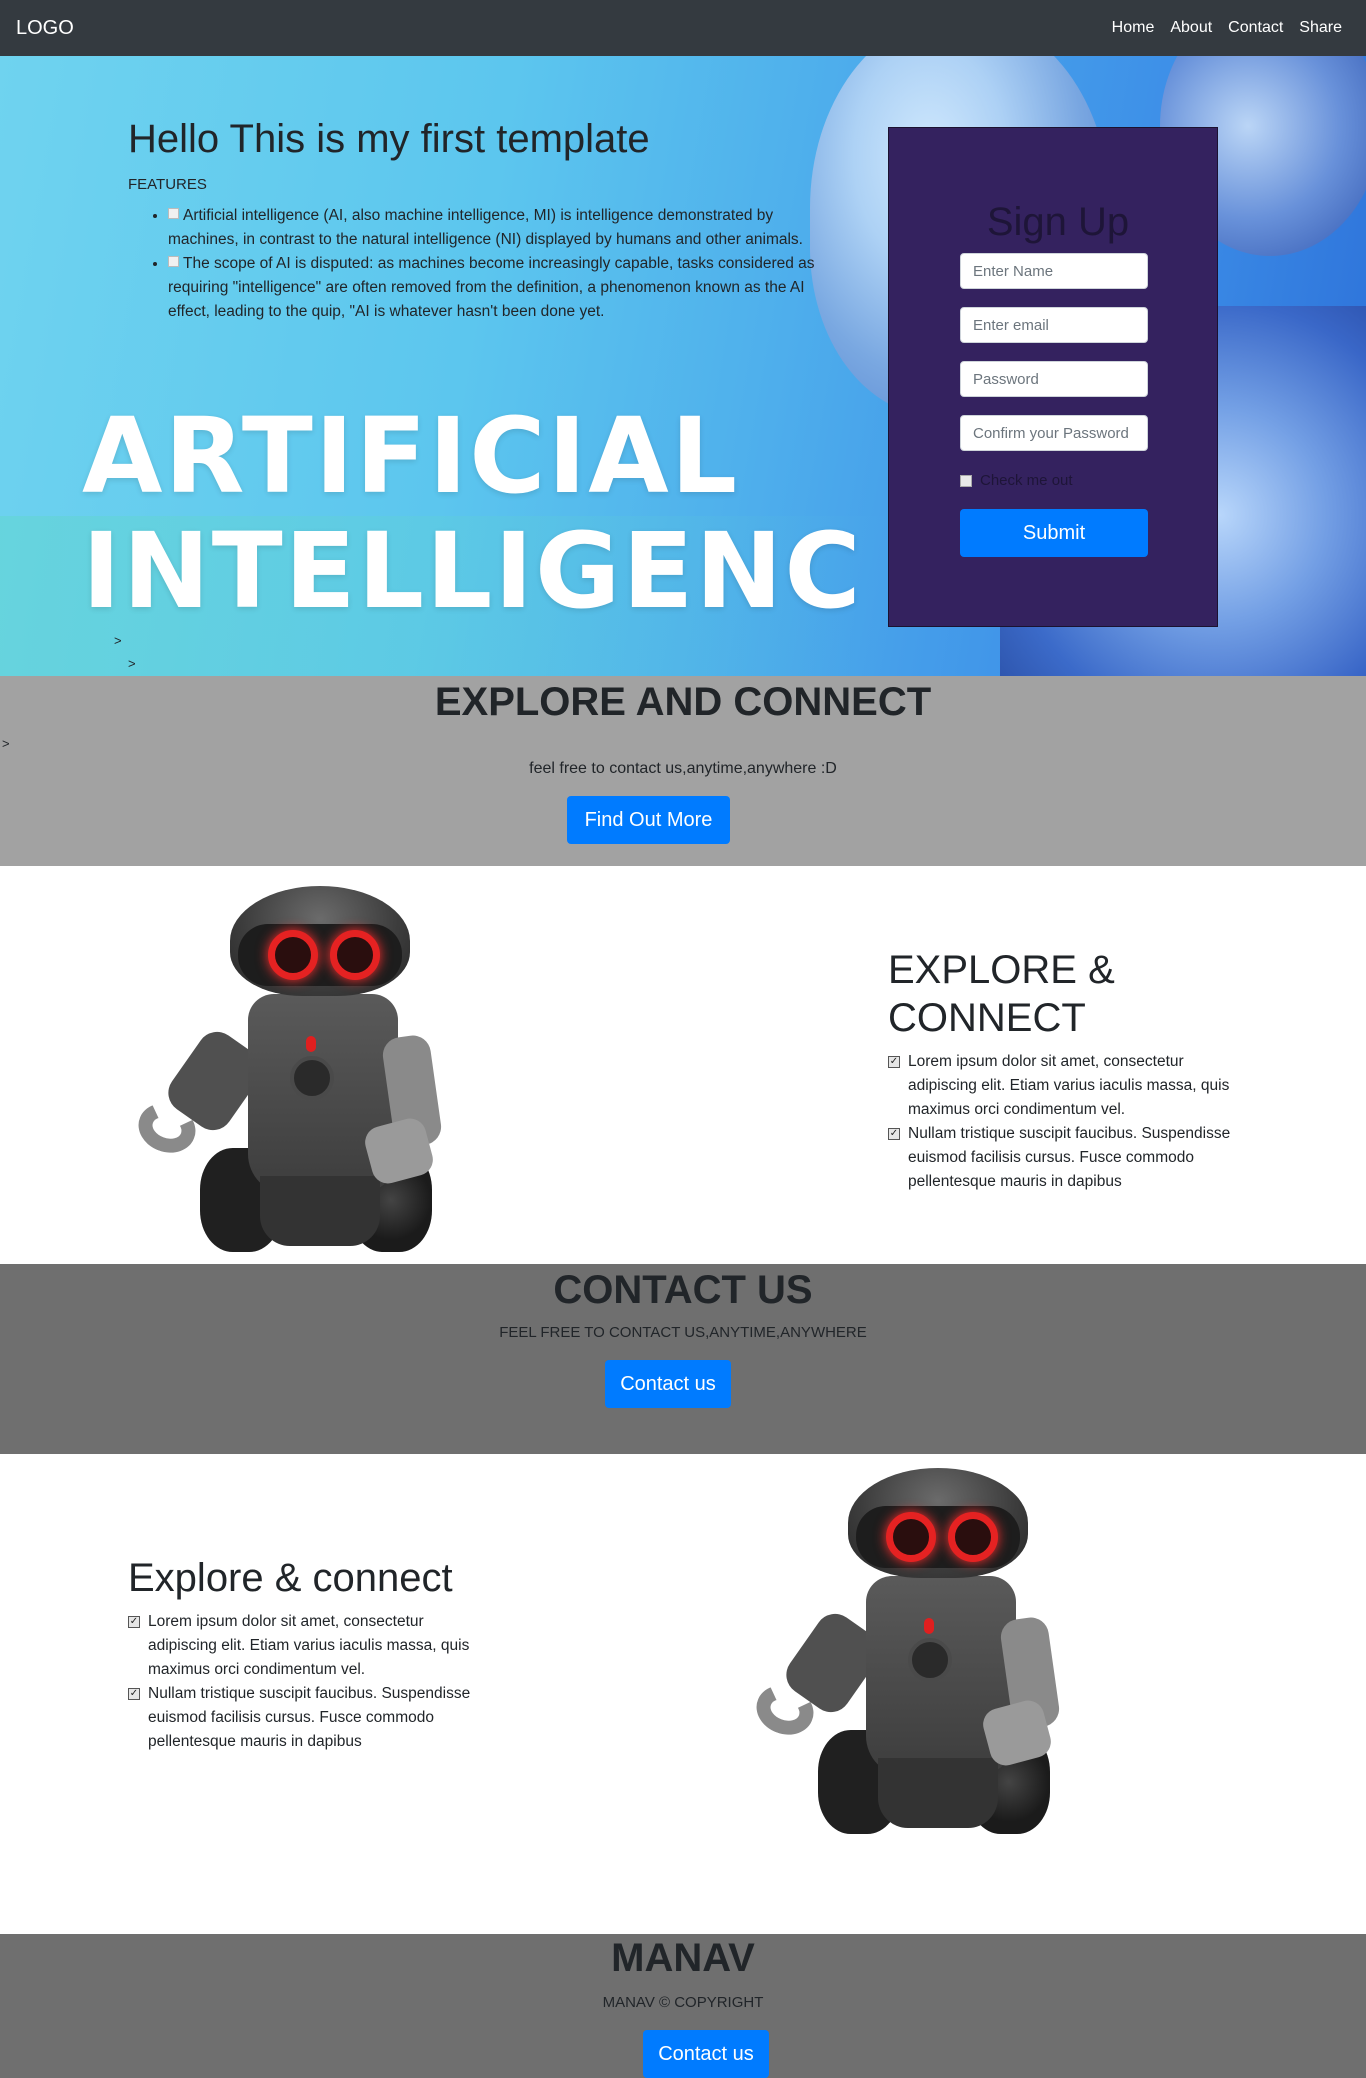 This screenshot has height=2078, width=1366. I want to click on features-label: FEATURES, so click(167, 184).